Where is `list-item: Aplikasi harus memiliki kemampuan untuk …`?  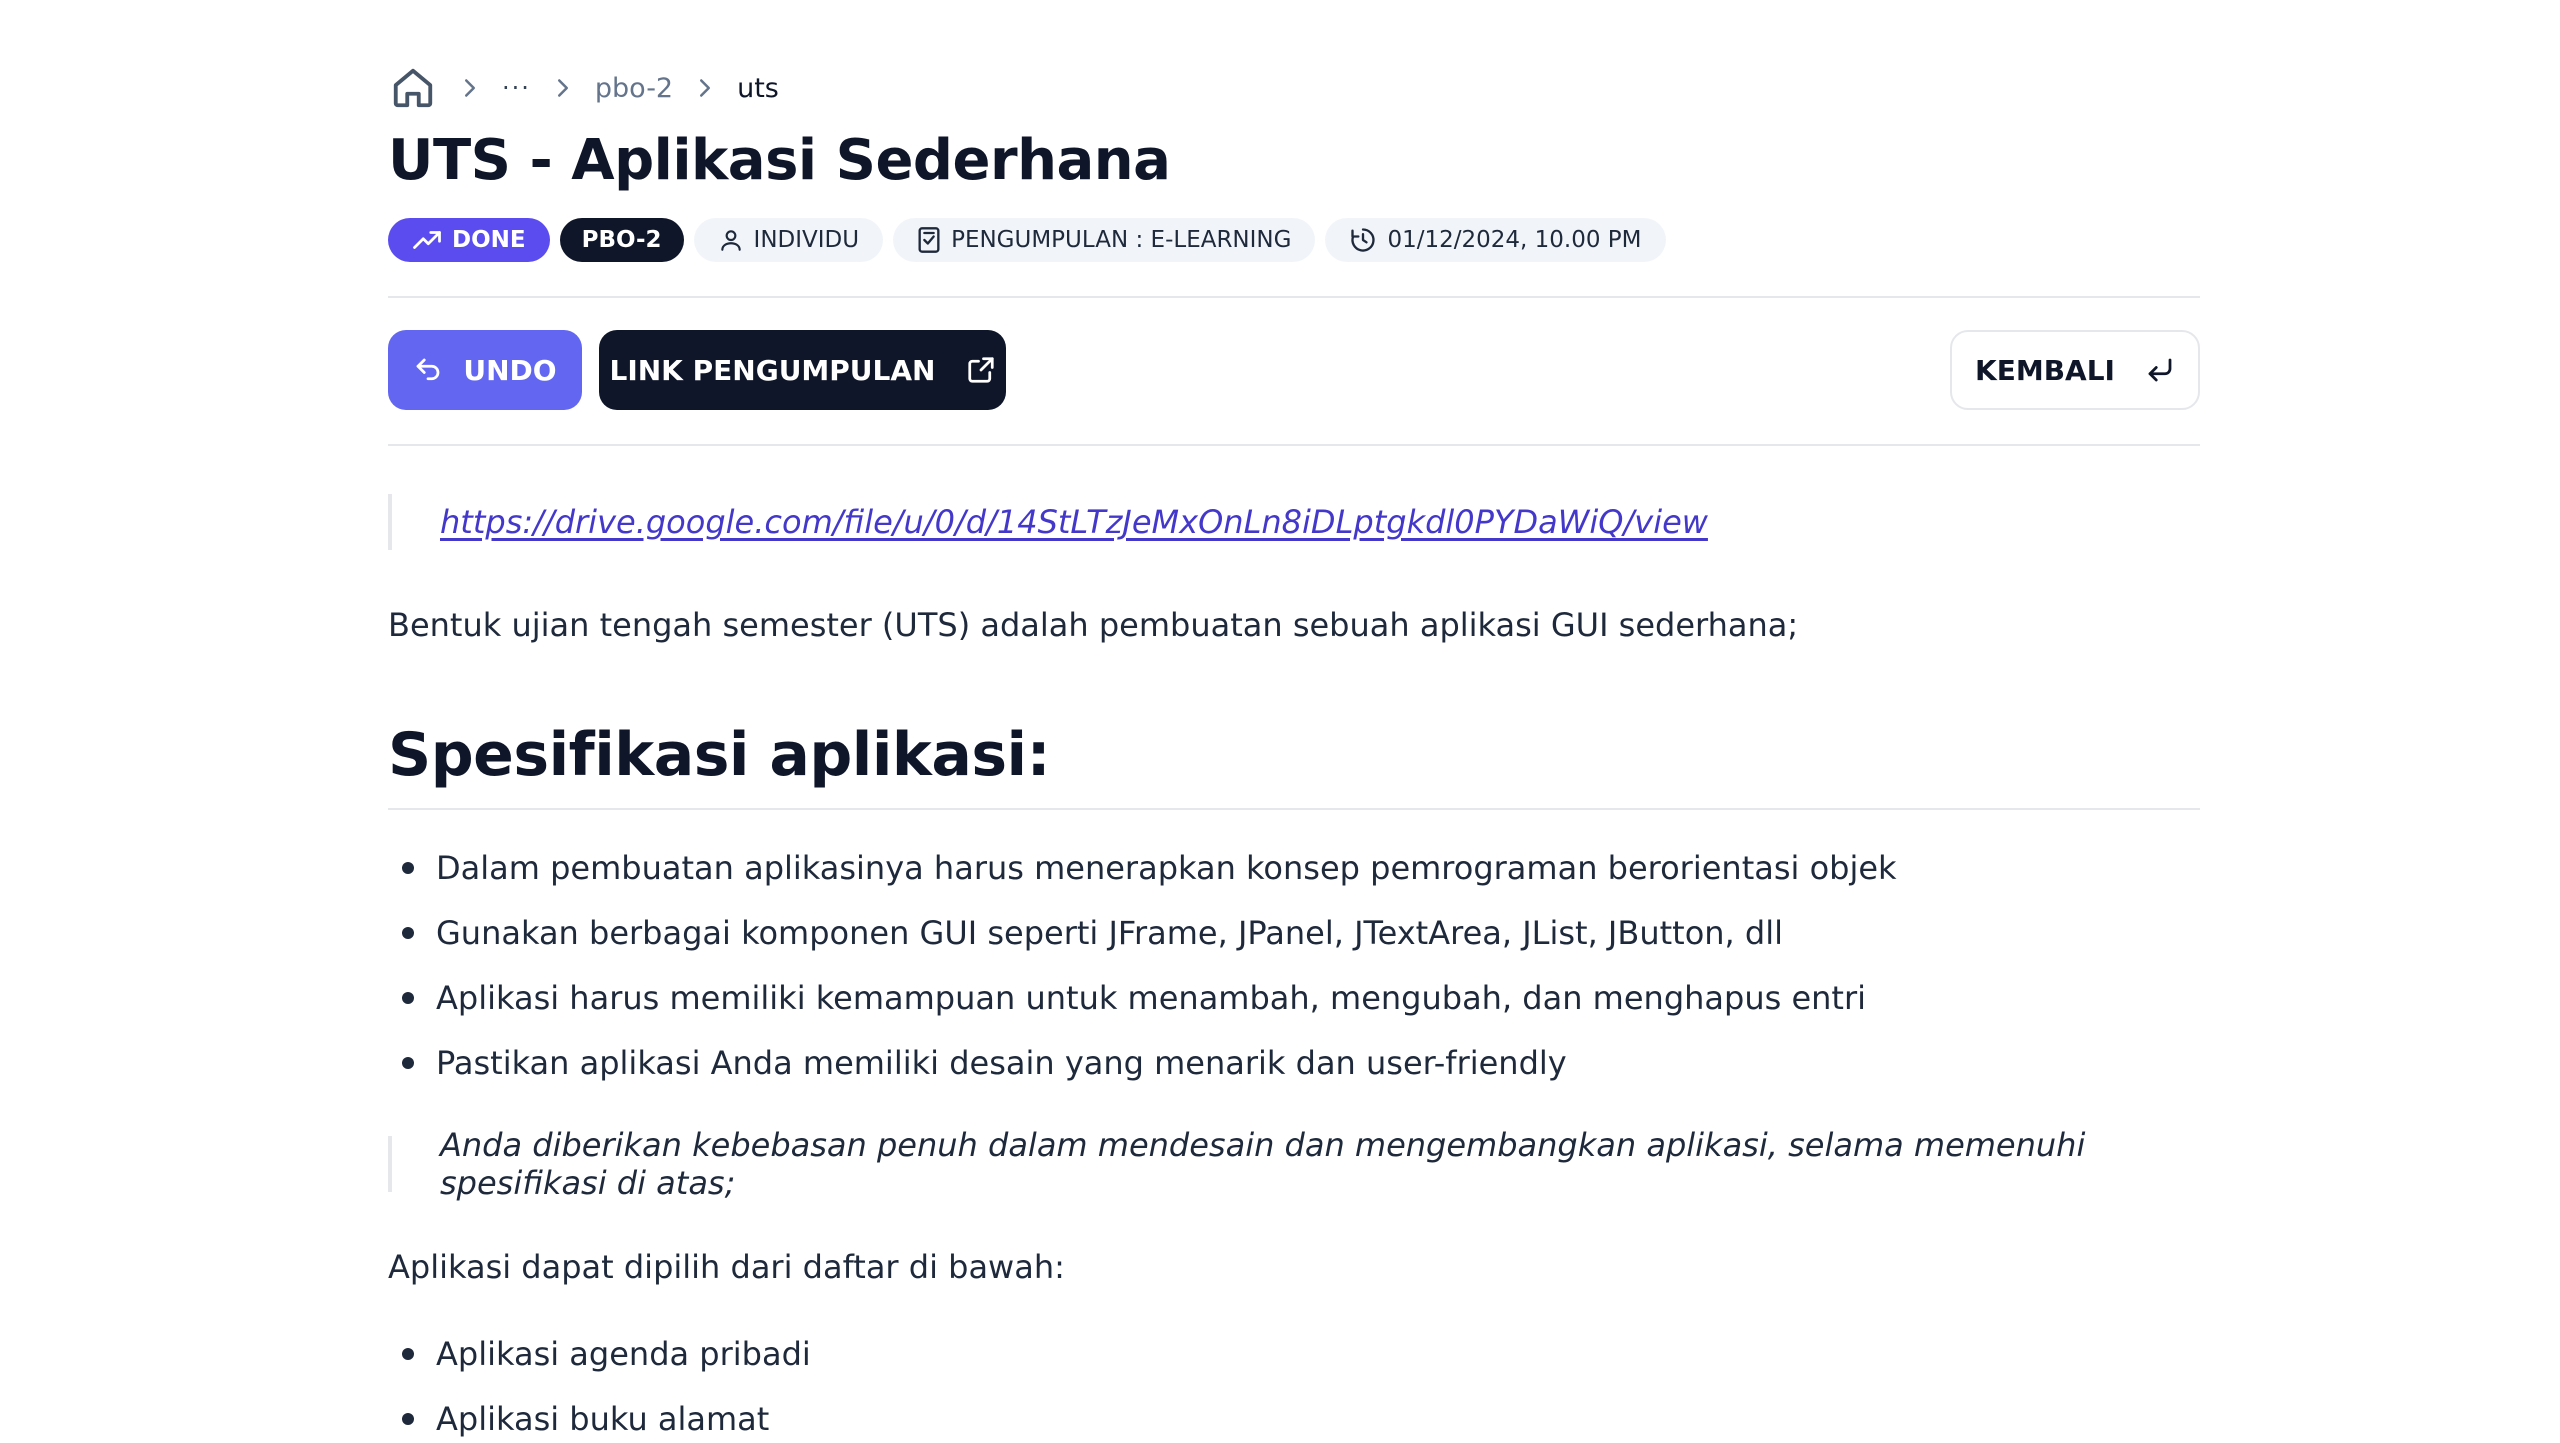
list-item: Aplikasi harus memiliki kemampuan untuk … is located at coordinates (1127, 998).